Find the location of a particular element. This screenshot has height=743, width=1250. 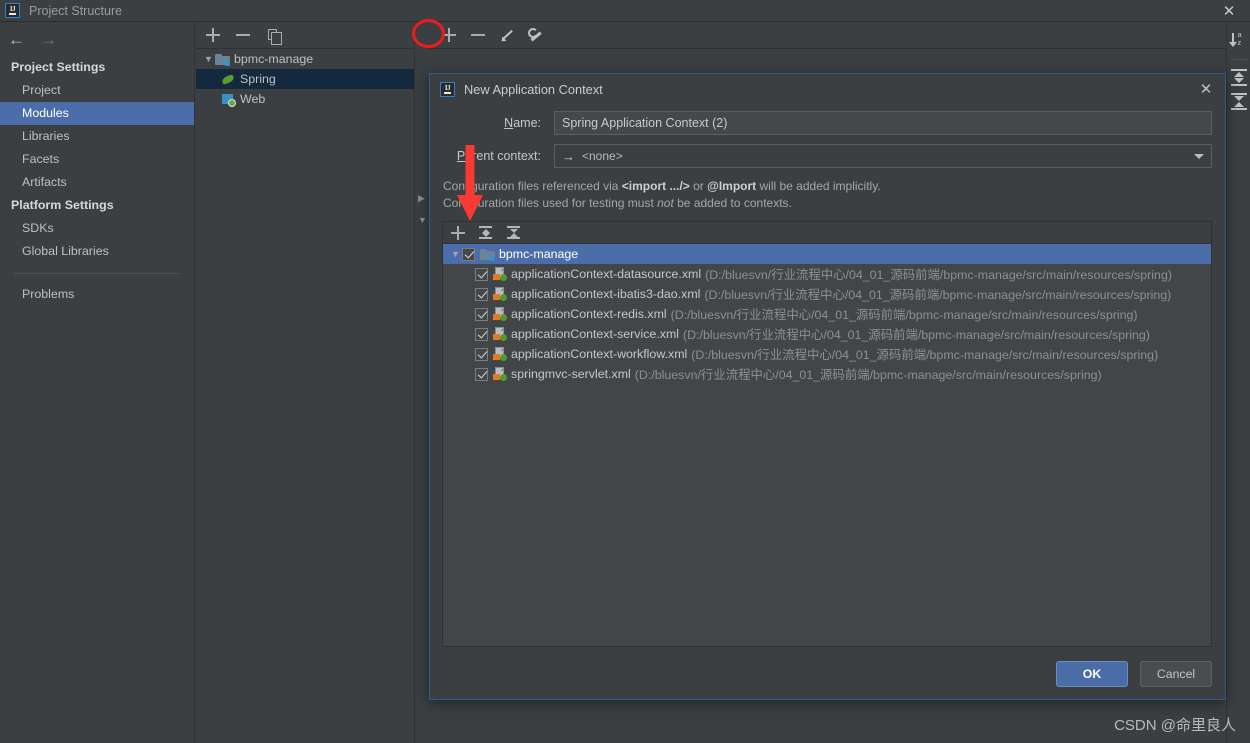

add-module-button is located at coordinates (213, 35).